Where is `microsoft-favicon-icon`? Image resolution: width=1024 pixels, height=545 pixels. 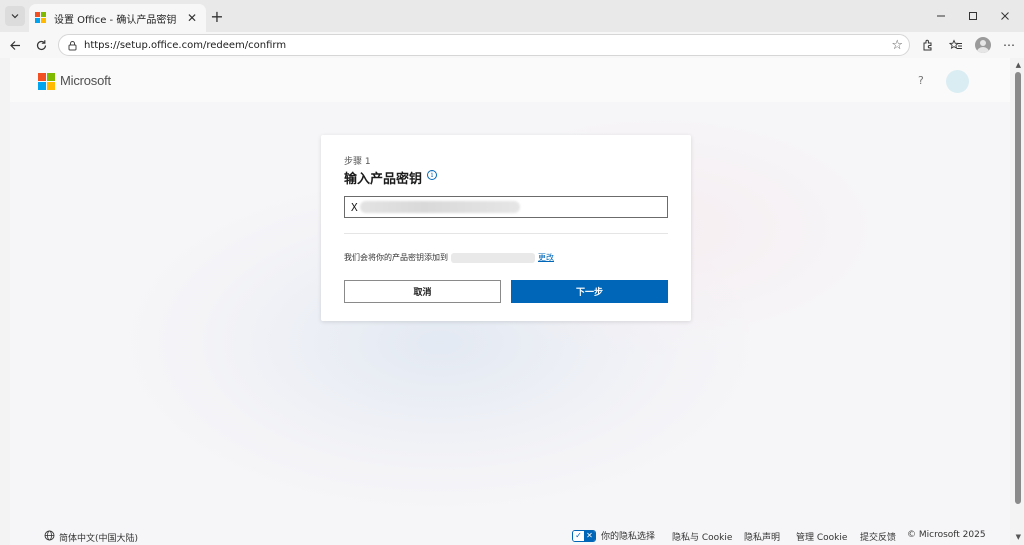 microsoft-favicon-icon is located at coordinates (41, 18).